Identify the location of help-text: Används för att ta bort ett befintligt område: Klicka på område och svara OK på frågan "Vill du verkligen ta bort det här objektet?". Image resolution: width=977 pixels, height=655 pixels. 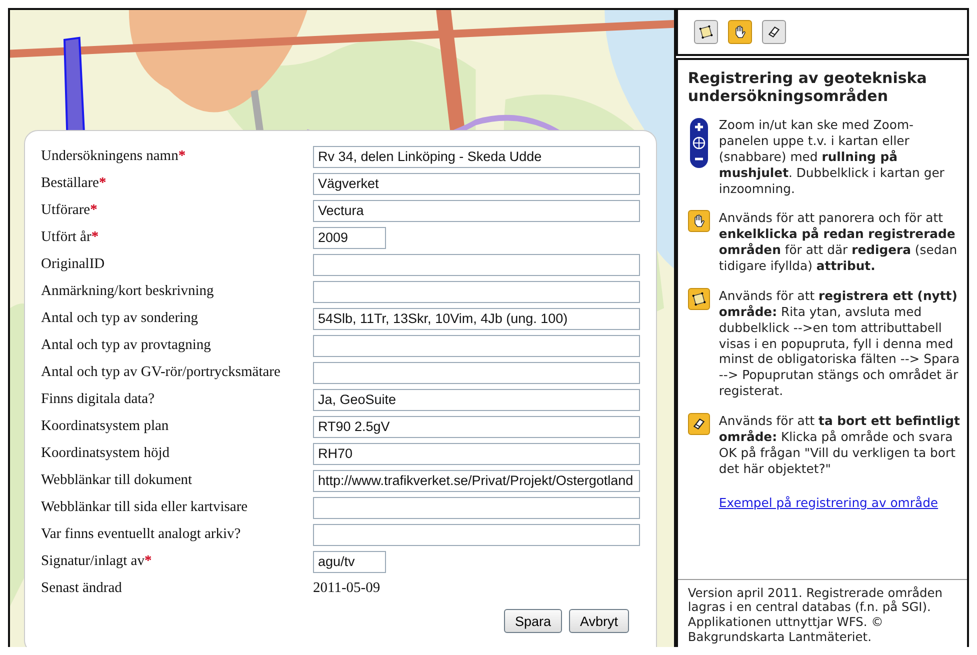
(839, 444).